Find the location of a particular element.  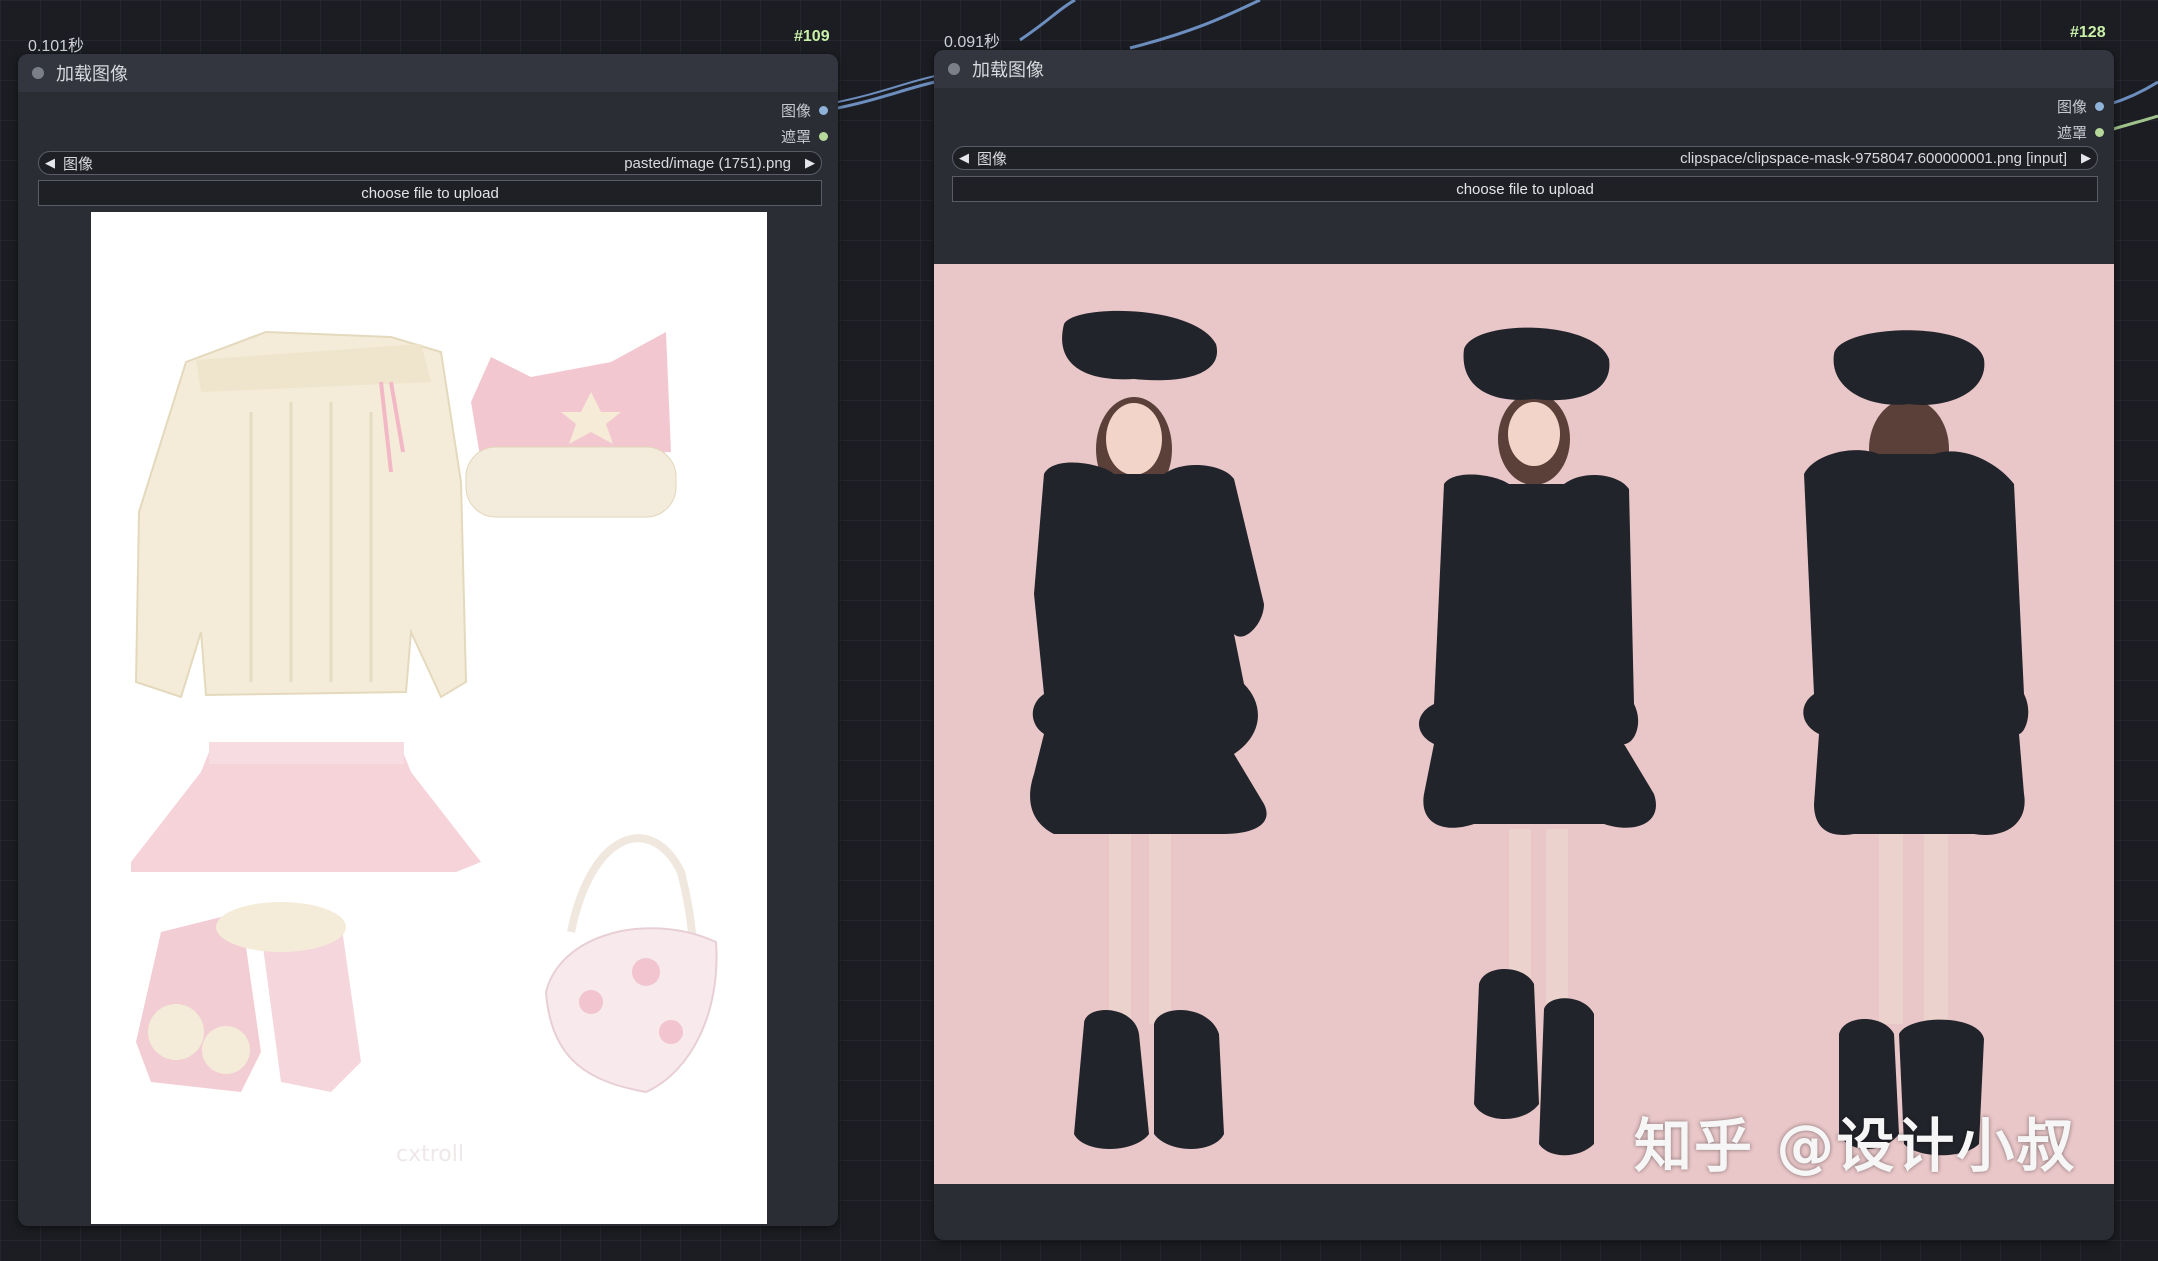

combo-value: pasted/image (1751).png is located at coordinates (707, 163).